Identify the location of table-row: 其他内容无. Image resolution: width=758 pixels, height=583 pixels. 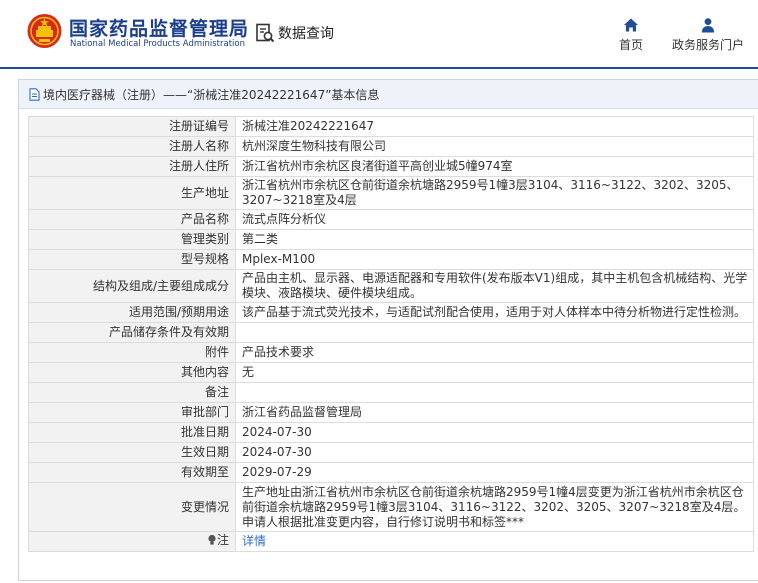
(391, 372).